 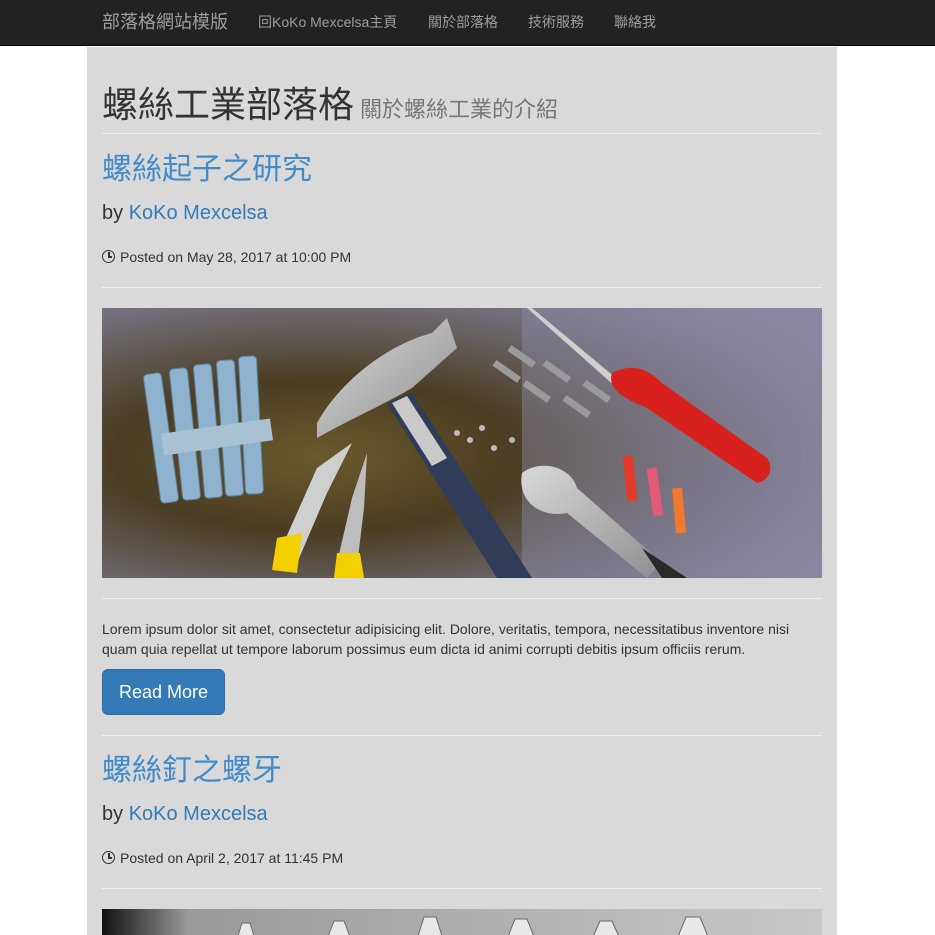 I want to click on nav-link-contact: 聯絡我, so click(x=635, y=22).